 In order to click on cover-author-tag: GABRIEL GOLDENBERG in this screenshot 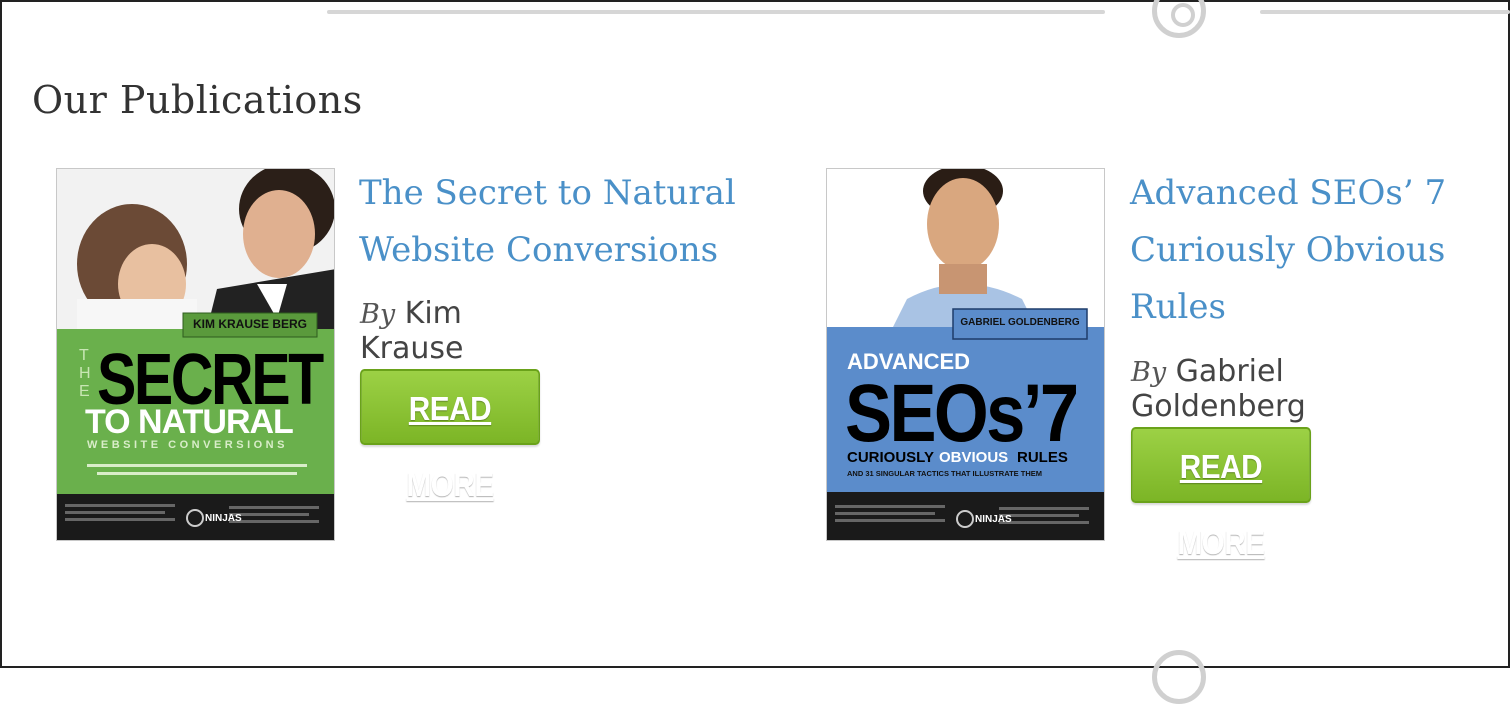, I will do `click(1020, 322)`.